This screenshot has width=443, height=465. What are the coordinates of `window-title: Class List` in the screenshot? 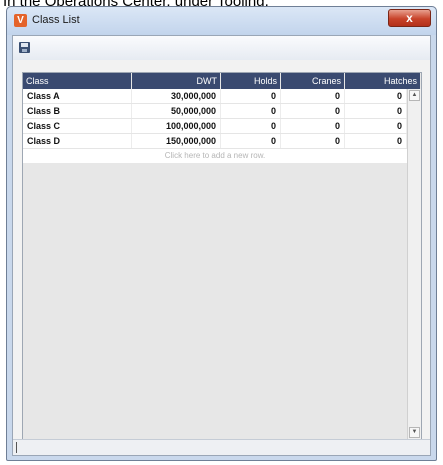 It's located at (56, 20).